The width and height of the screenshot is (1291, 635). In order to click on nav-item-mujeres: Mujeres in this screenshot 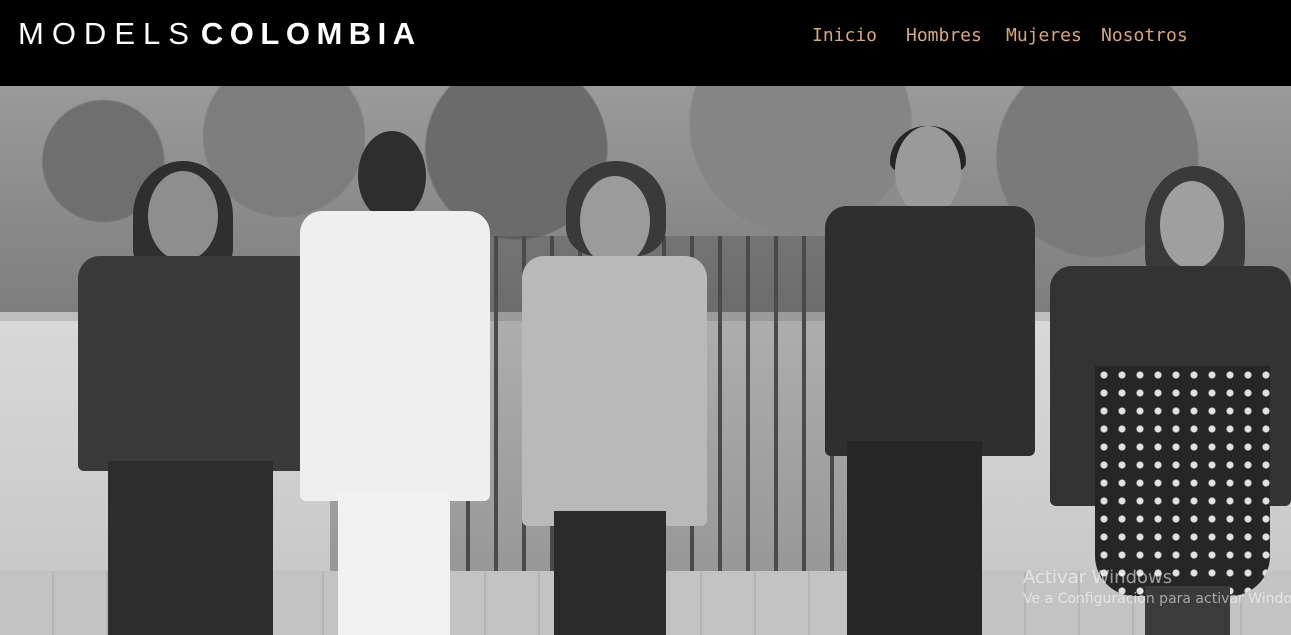, I will do `click(1044, 36)`.